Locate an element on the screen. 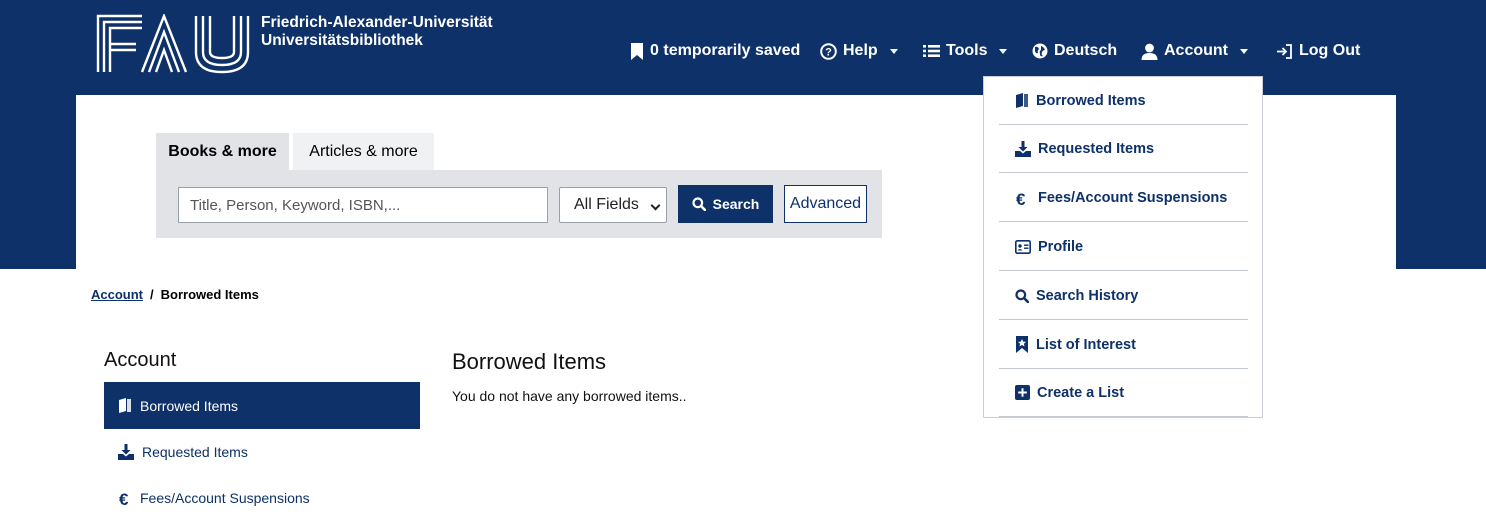 Image resolution: width=1486 pixels, height=529 pixels. sidebar-item-label: Fees/Account Suspensions is located at coordinates (225, 497).